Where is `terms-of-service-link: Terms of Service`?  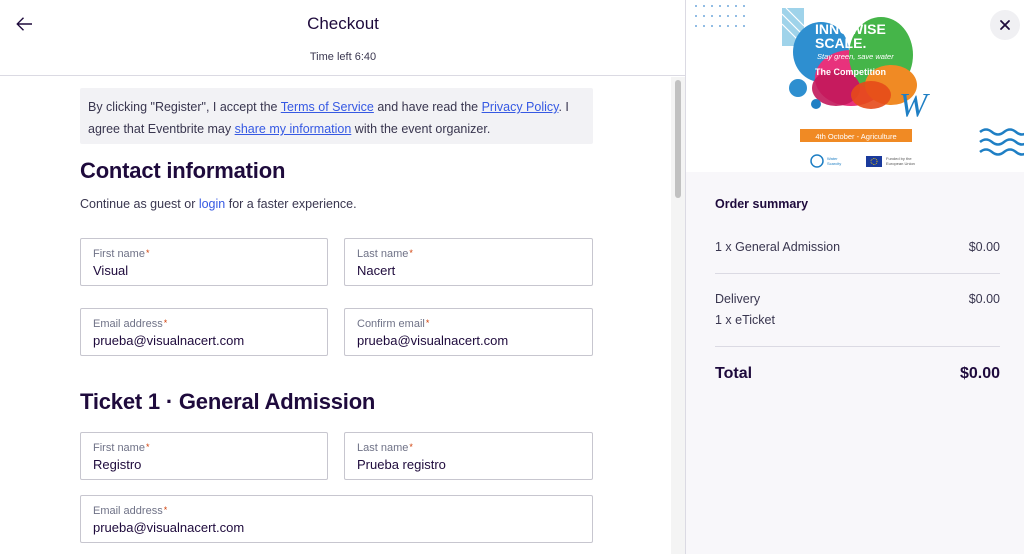
terms-of-service-link: Terms of Service is located at coordinates (327, 107).